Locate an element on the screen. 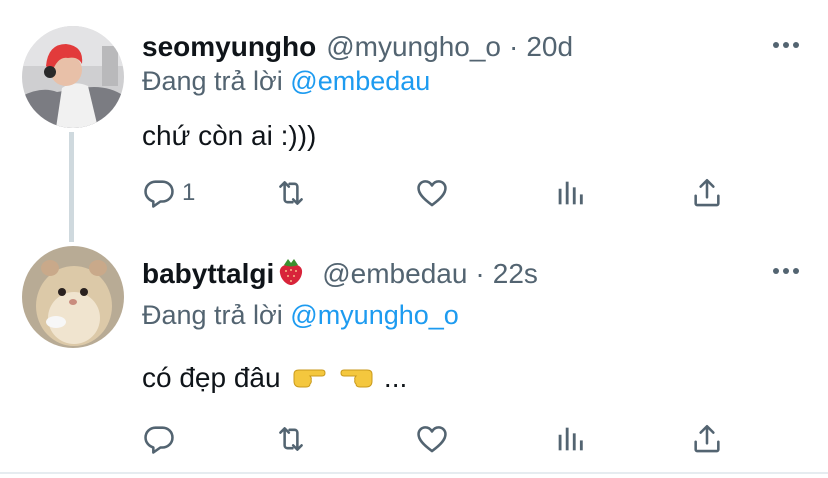  user-handle: @myungho_o is located at coordinates (413, 47).